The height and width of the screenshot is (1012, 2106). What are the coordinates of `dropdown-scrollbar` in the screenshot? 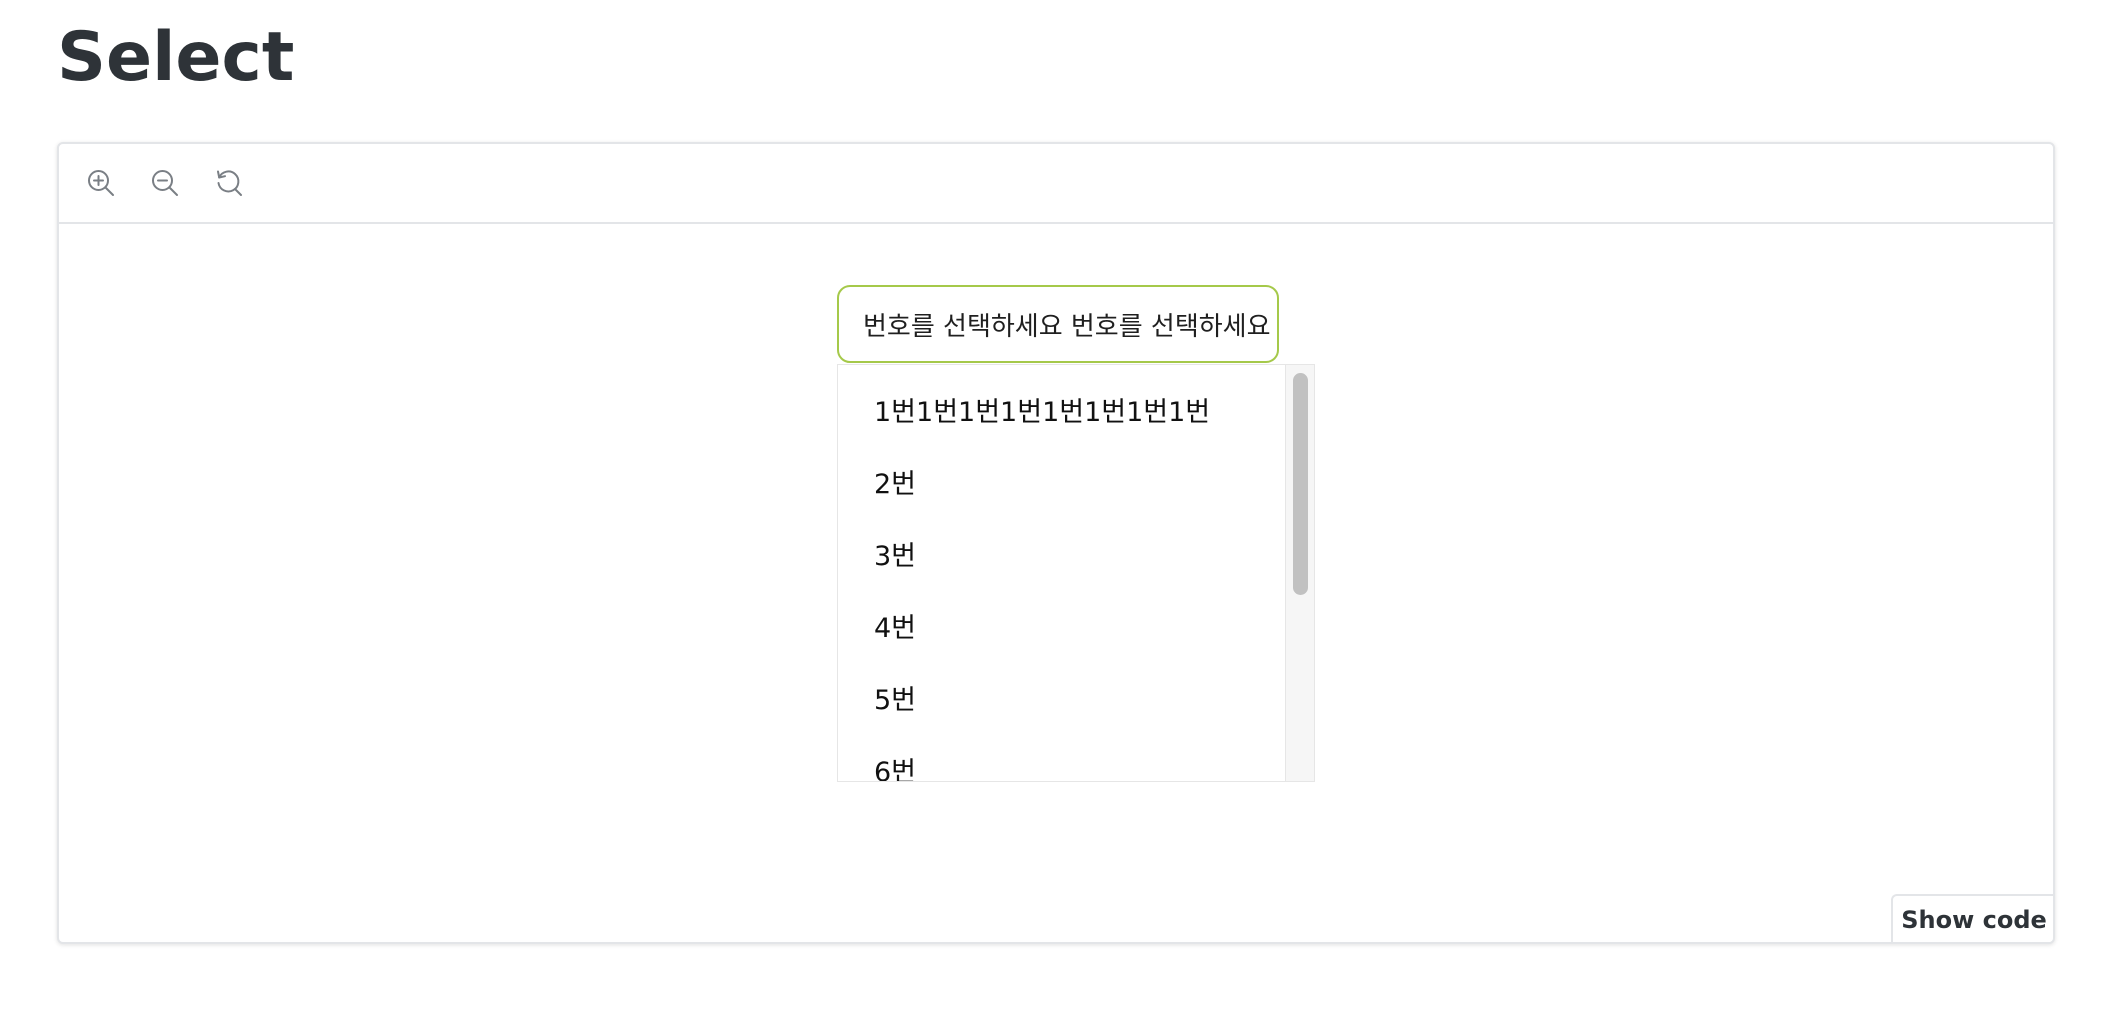 It's located at (1299, 573).